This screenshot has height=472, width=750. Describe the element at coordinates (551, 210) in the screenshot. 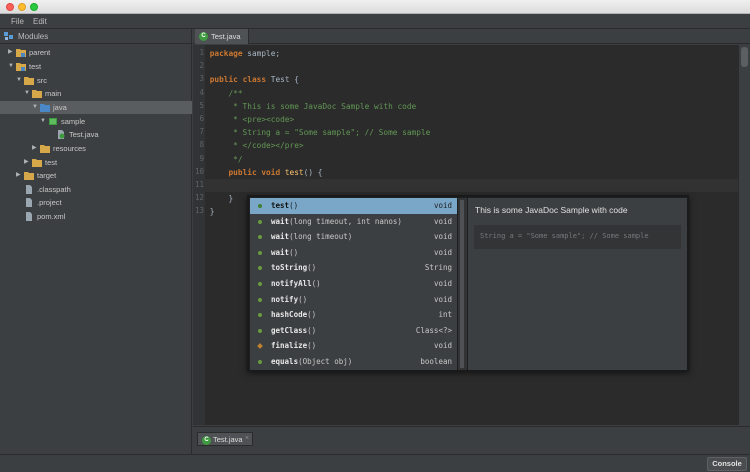

I see `javadoc-title: This is some JavaDoc Sample with code` at that location.